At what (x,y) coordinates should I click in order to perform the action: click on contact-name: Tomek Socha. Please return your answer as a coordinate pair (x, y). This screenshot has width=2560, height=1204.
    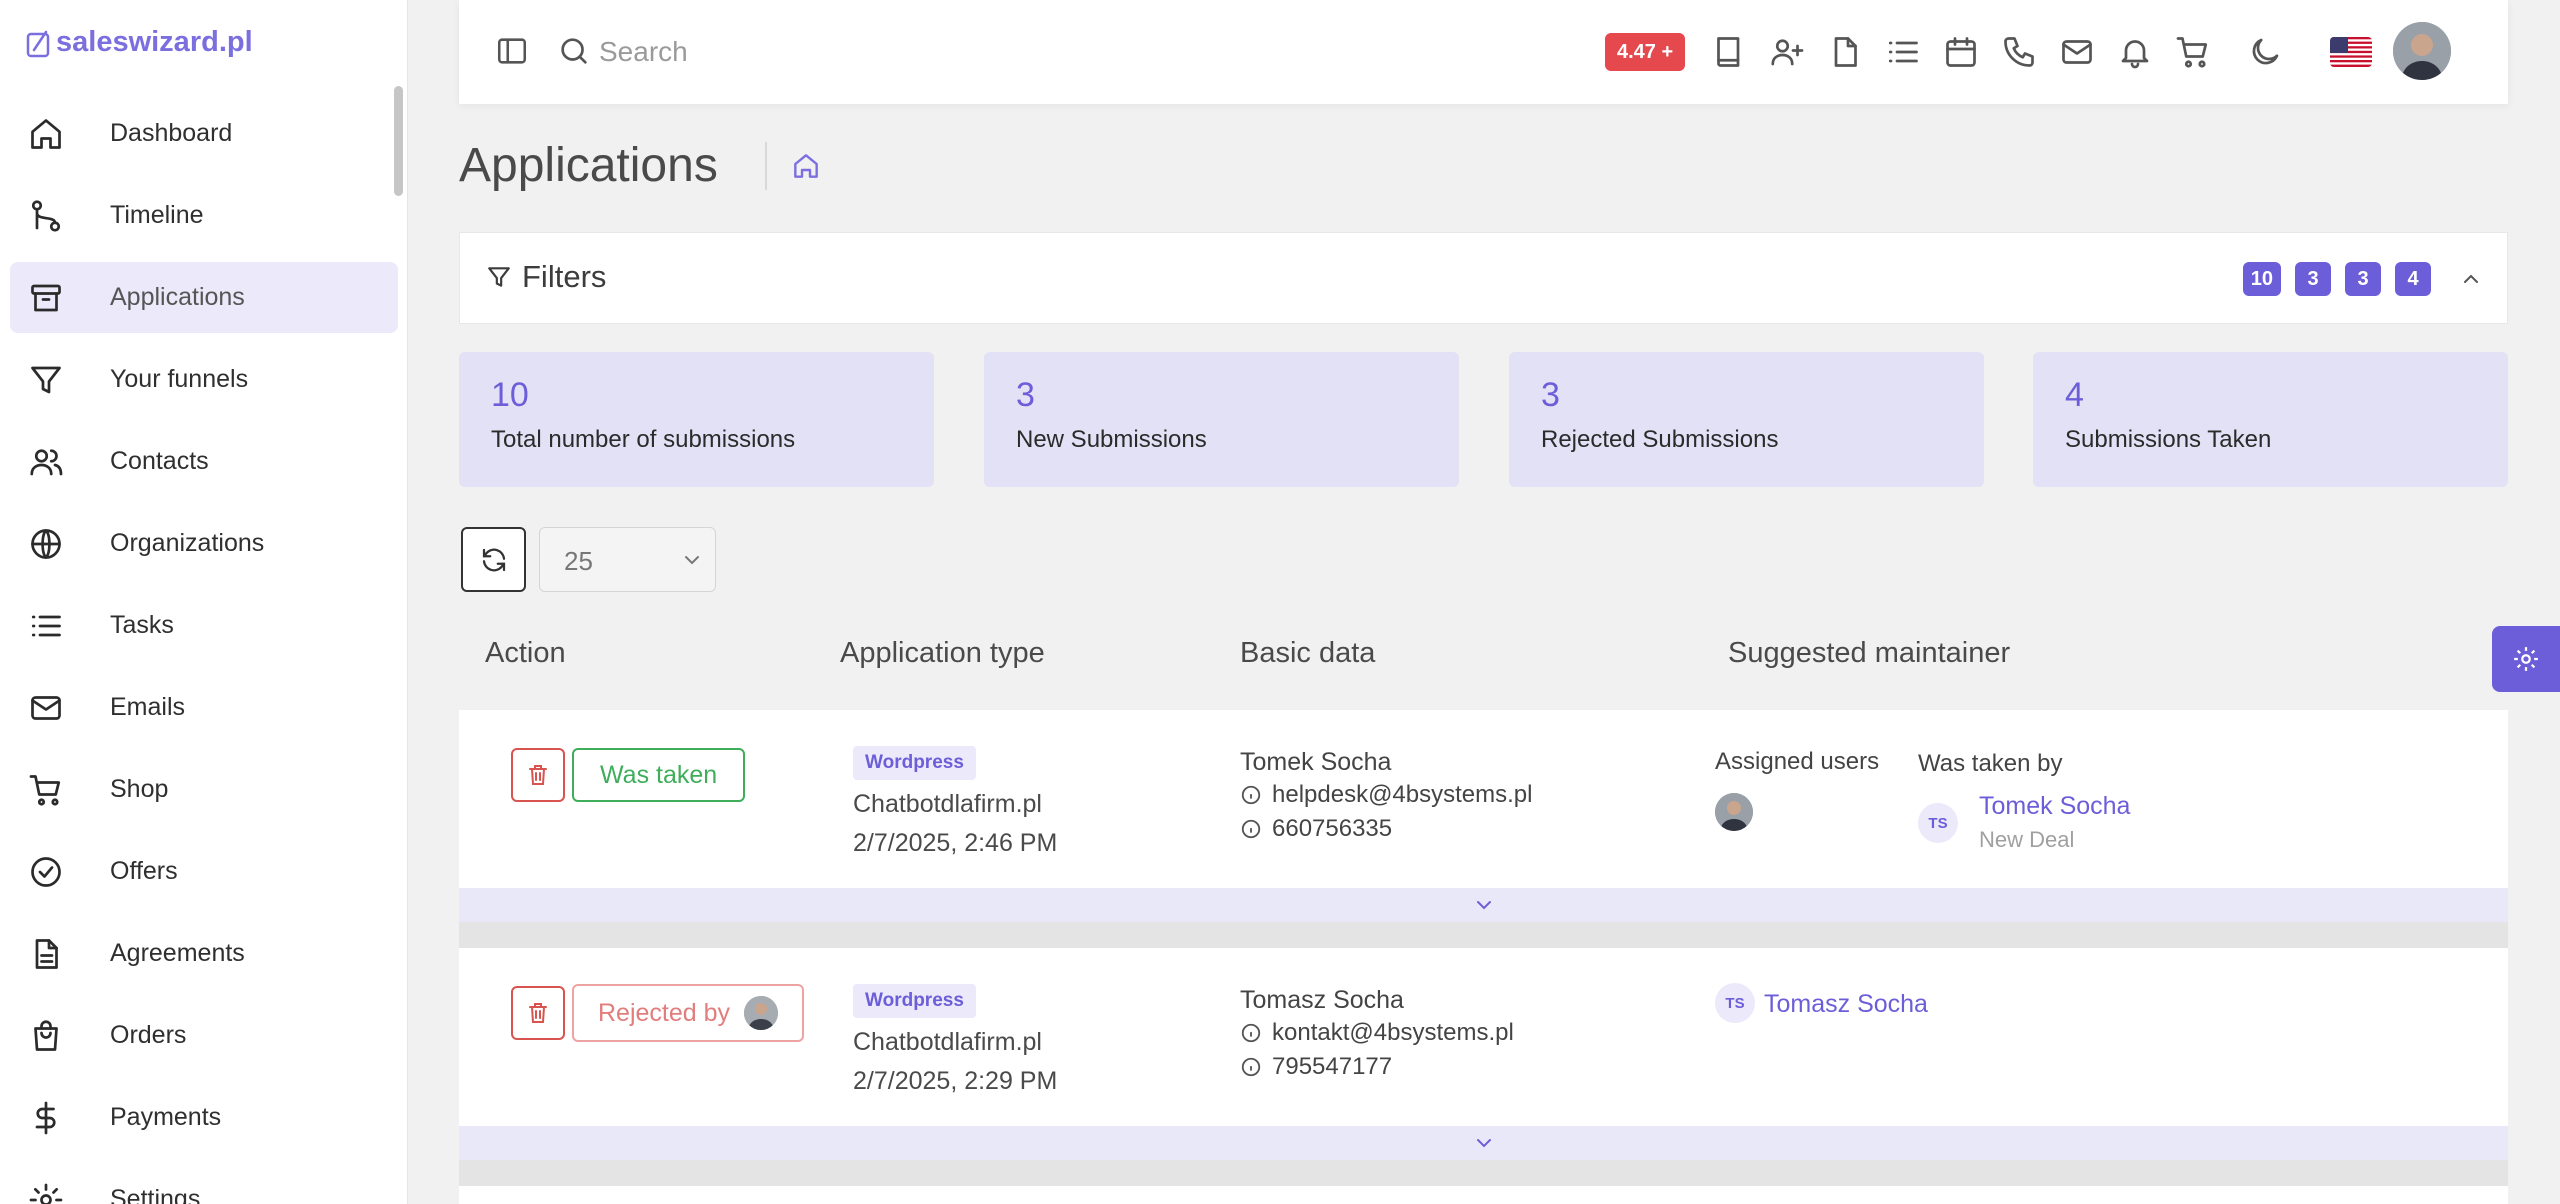
    Looking at the image, I should click on (1316, 762).